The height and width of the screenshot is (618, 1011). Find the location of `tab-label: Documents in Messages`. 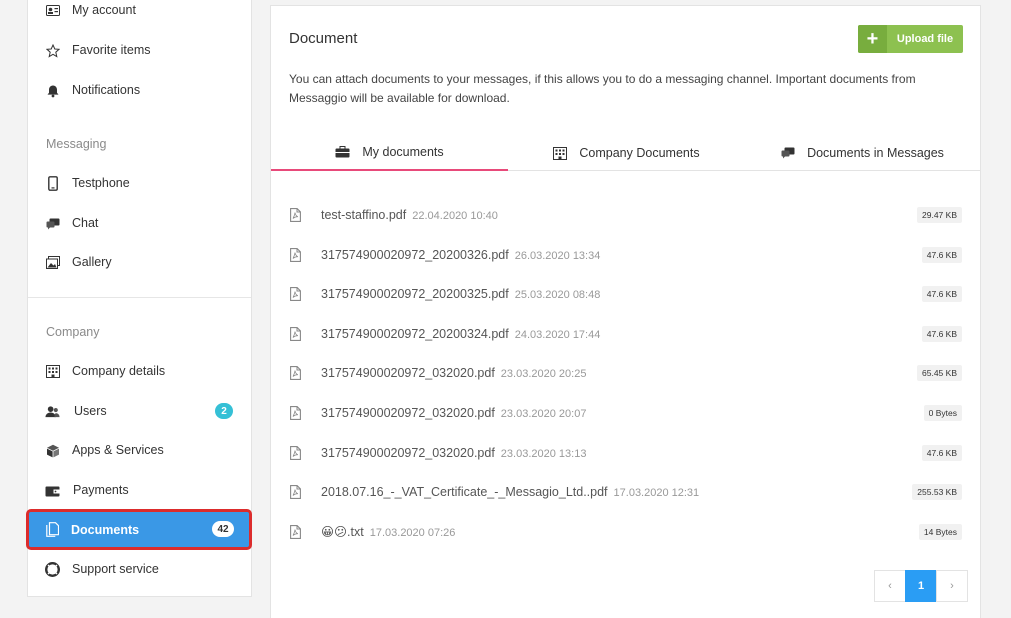

tab-label: Documents in Messages is located at coordinates (875, 153).